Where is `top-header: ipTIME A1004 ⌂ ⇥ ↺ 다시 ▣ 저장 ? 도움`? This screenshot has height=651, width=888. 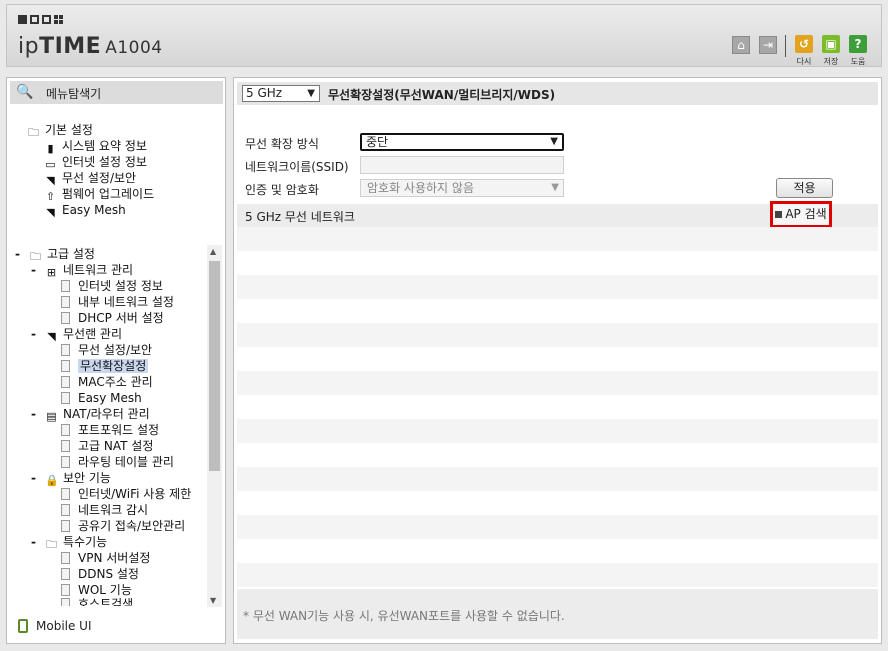
top-header: ipTIME A1004 ⌂ ⇥ ↺ 다시 ▣ 저장 ? 도움 is located at coordinates (444, 35).